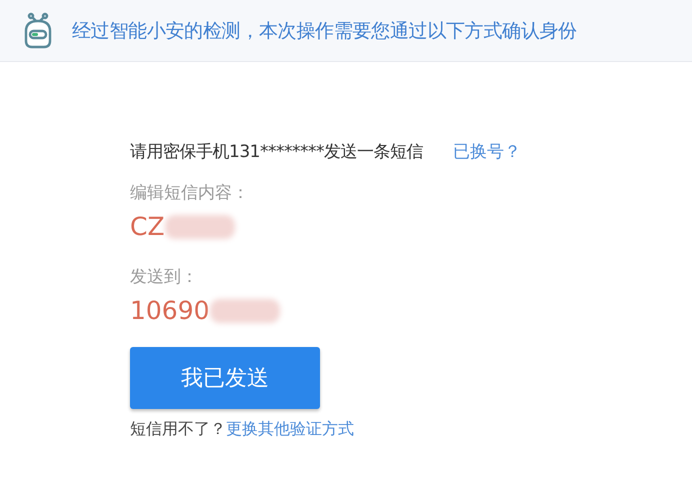  I want to click on field-label: 发送到：, so click(164, 277).